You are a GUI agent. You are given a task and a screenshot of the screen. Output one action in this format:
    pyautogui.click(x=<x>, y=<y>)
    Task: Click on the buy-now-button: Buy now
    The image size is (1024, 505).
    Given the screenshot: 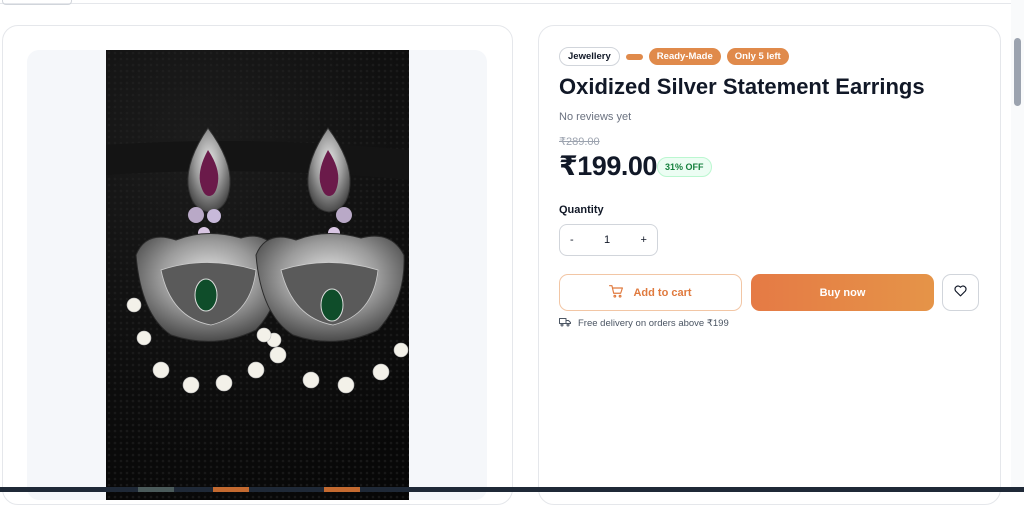 What is the action you would take?
    pyautogui.click(x=842, y=292)
    